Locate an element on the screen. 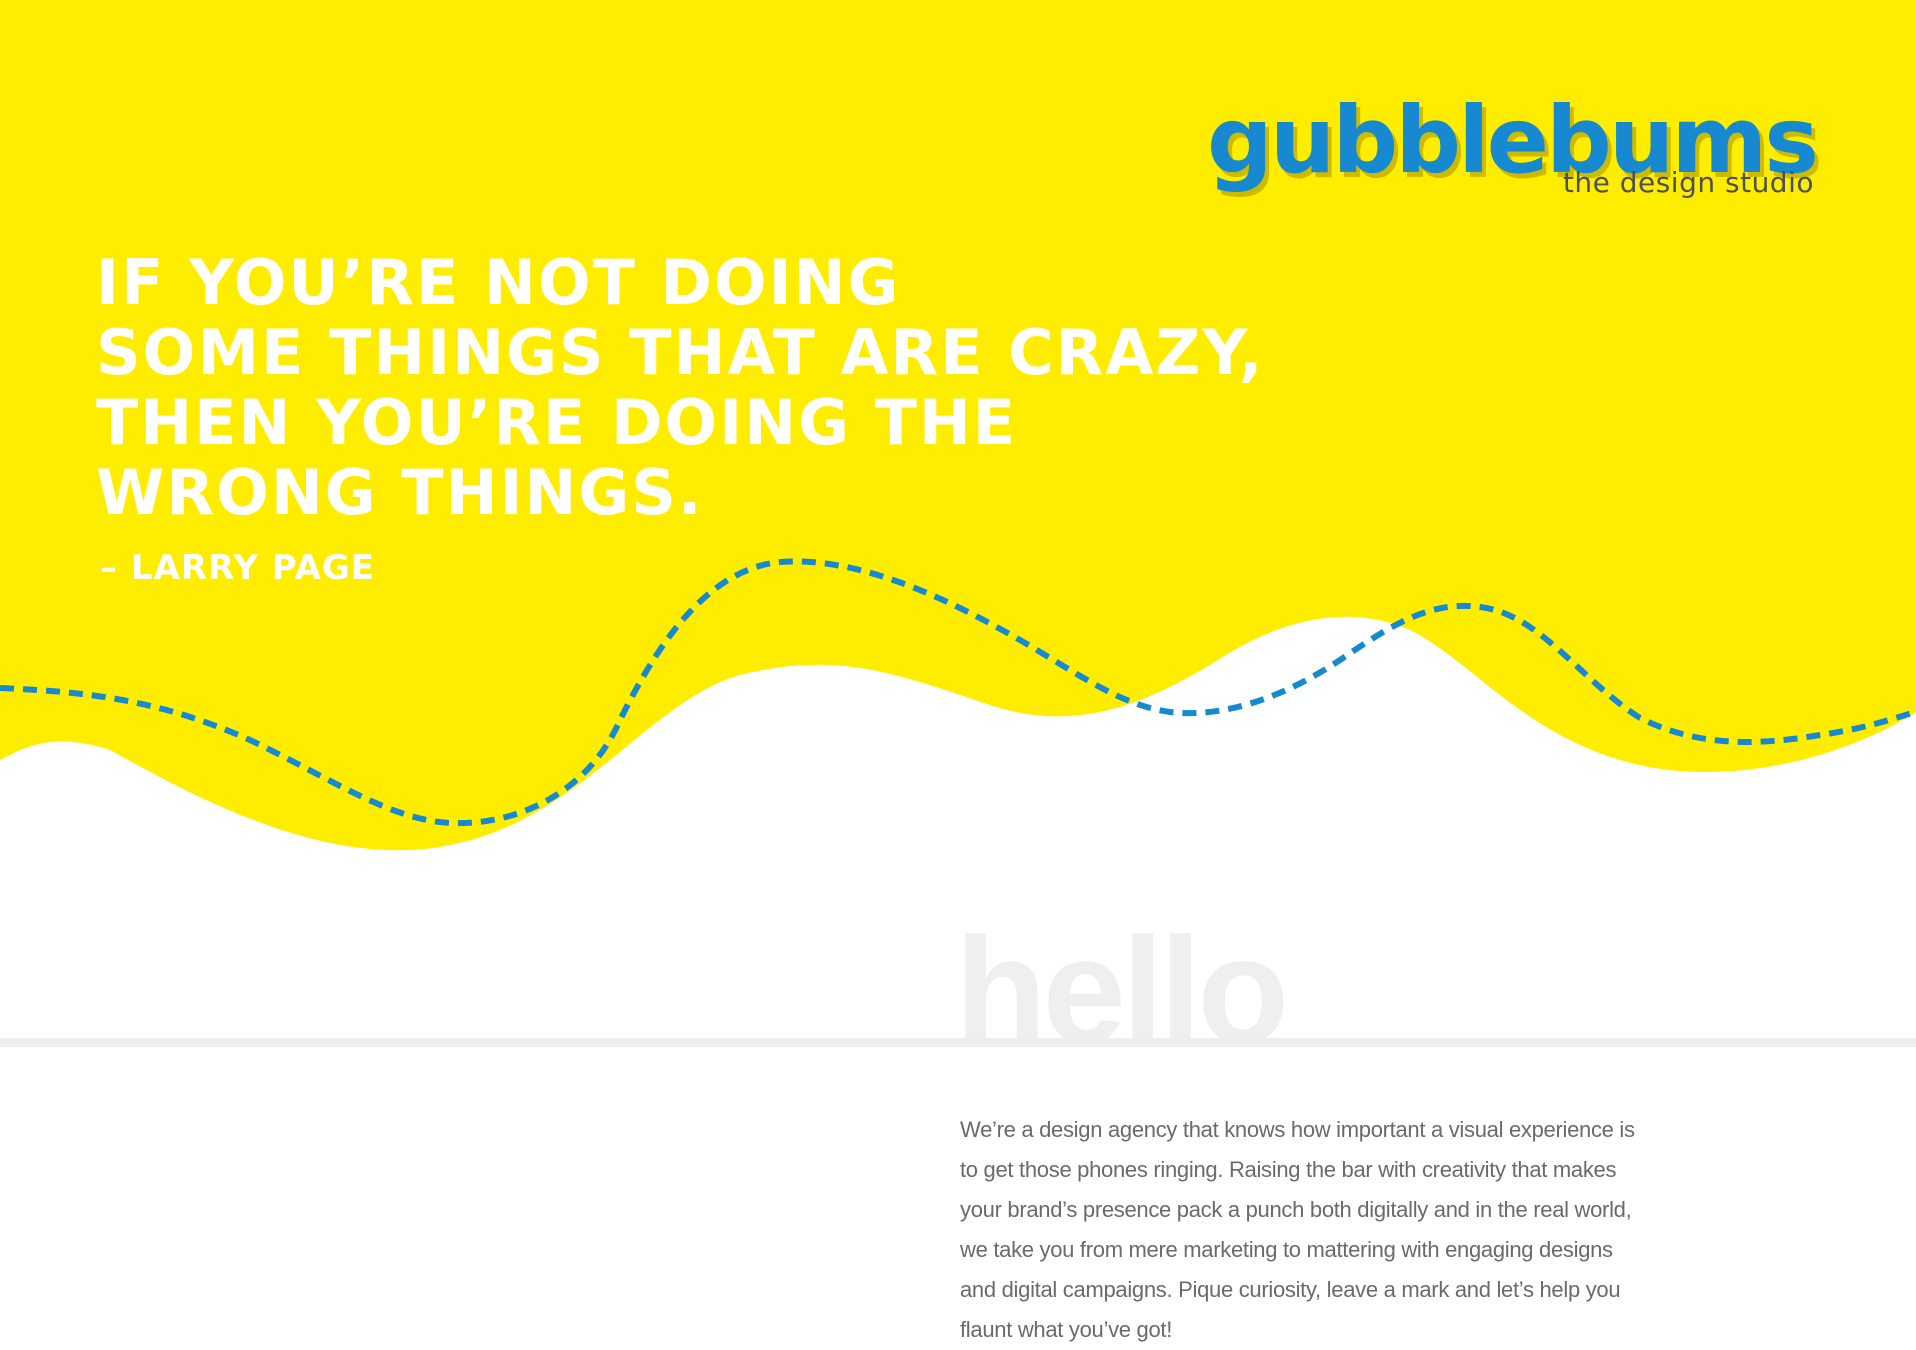 This screenshot has width=1916, height=1350. section-divider is located at coordinates (958, 1042).